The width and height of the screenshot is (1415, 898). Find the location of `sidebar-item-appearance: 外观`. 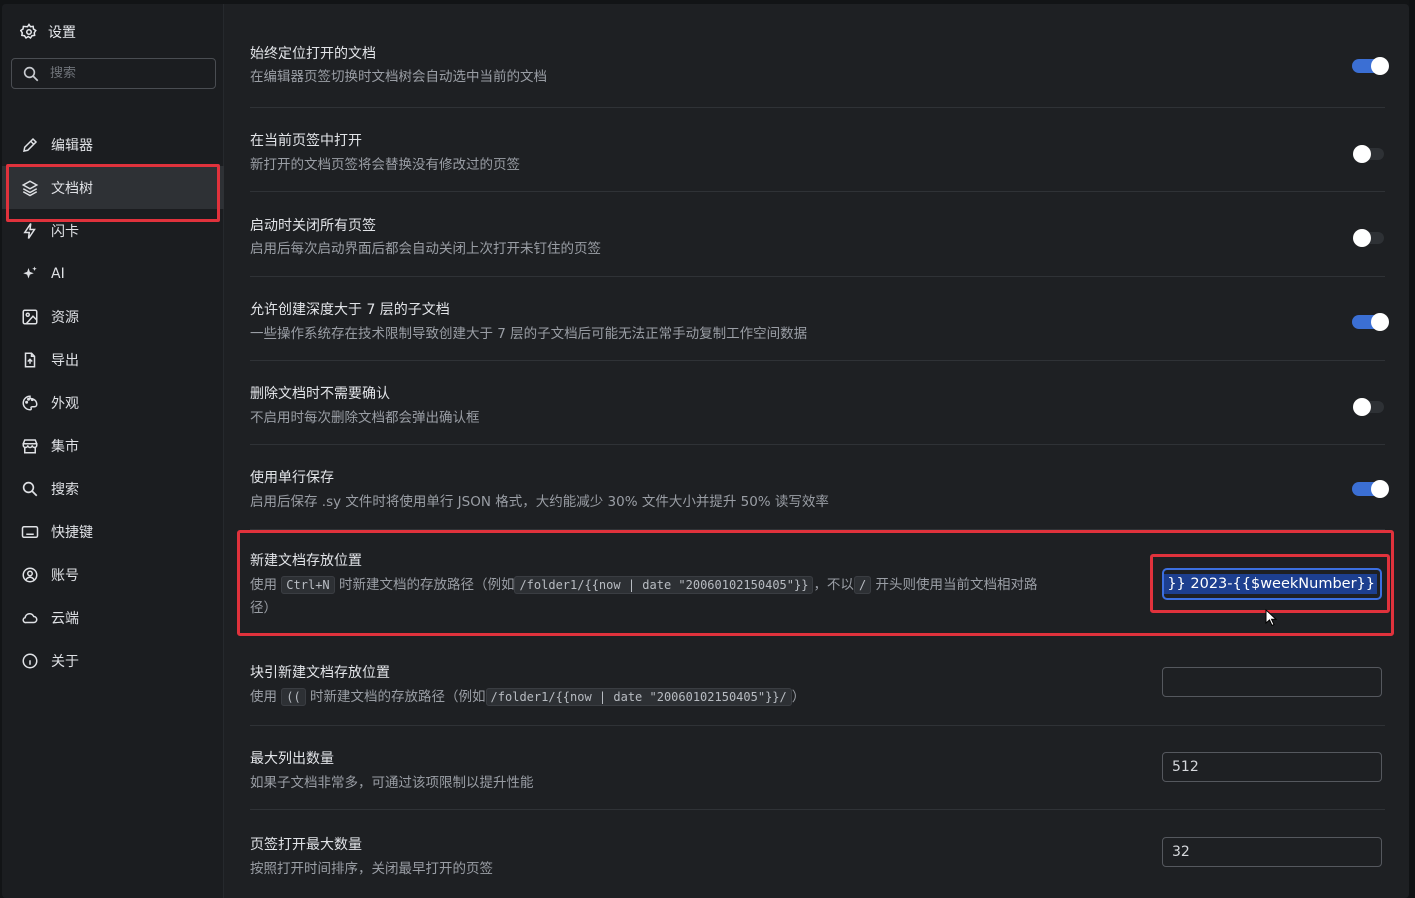

sidebar-item-appearance: 外观 is located at coordinates (113, 402).